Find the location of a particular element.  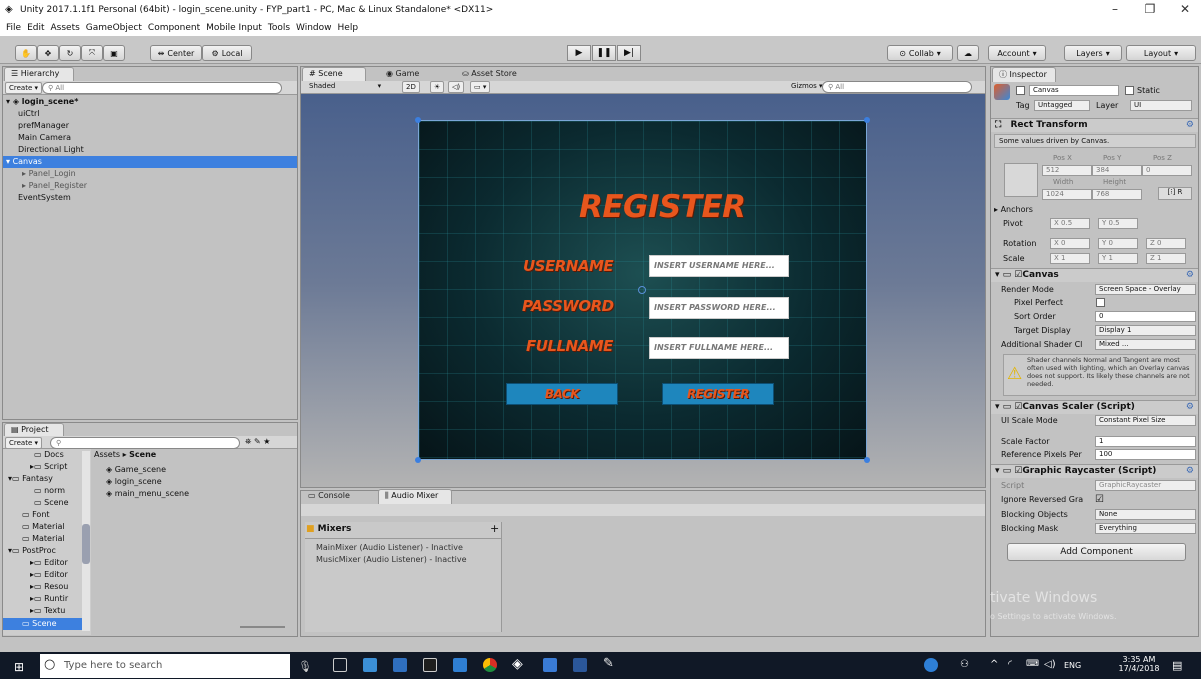

blocking-objects-dropdown: None is located at coordinates (1145, 514).